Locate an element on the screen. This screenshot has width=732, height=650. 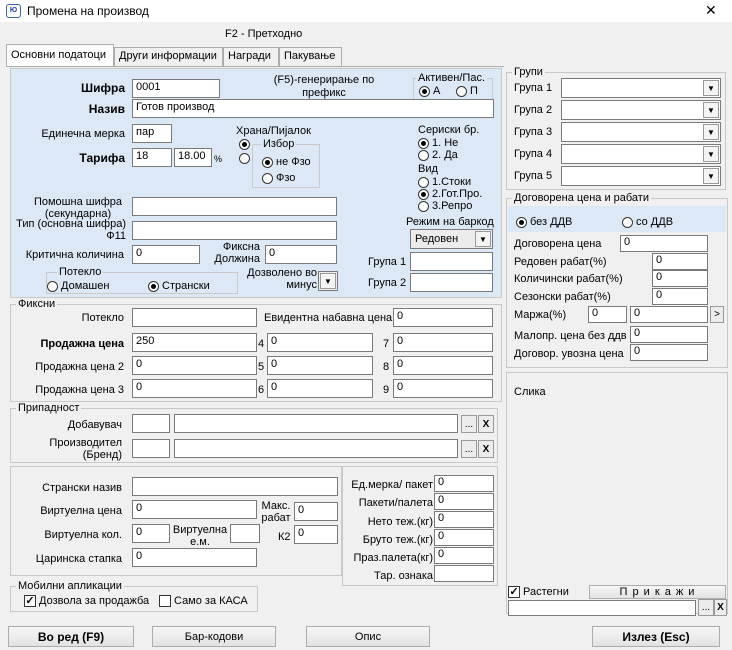
opis-button: Опис is located at coordinates (368, 636).